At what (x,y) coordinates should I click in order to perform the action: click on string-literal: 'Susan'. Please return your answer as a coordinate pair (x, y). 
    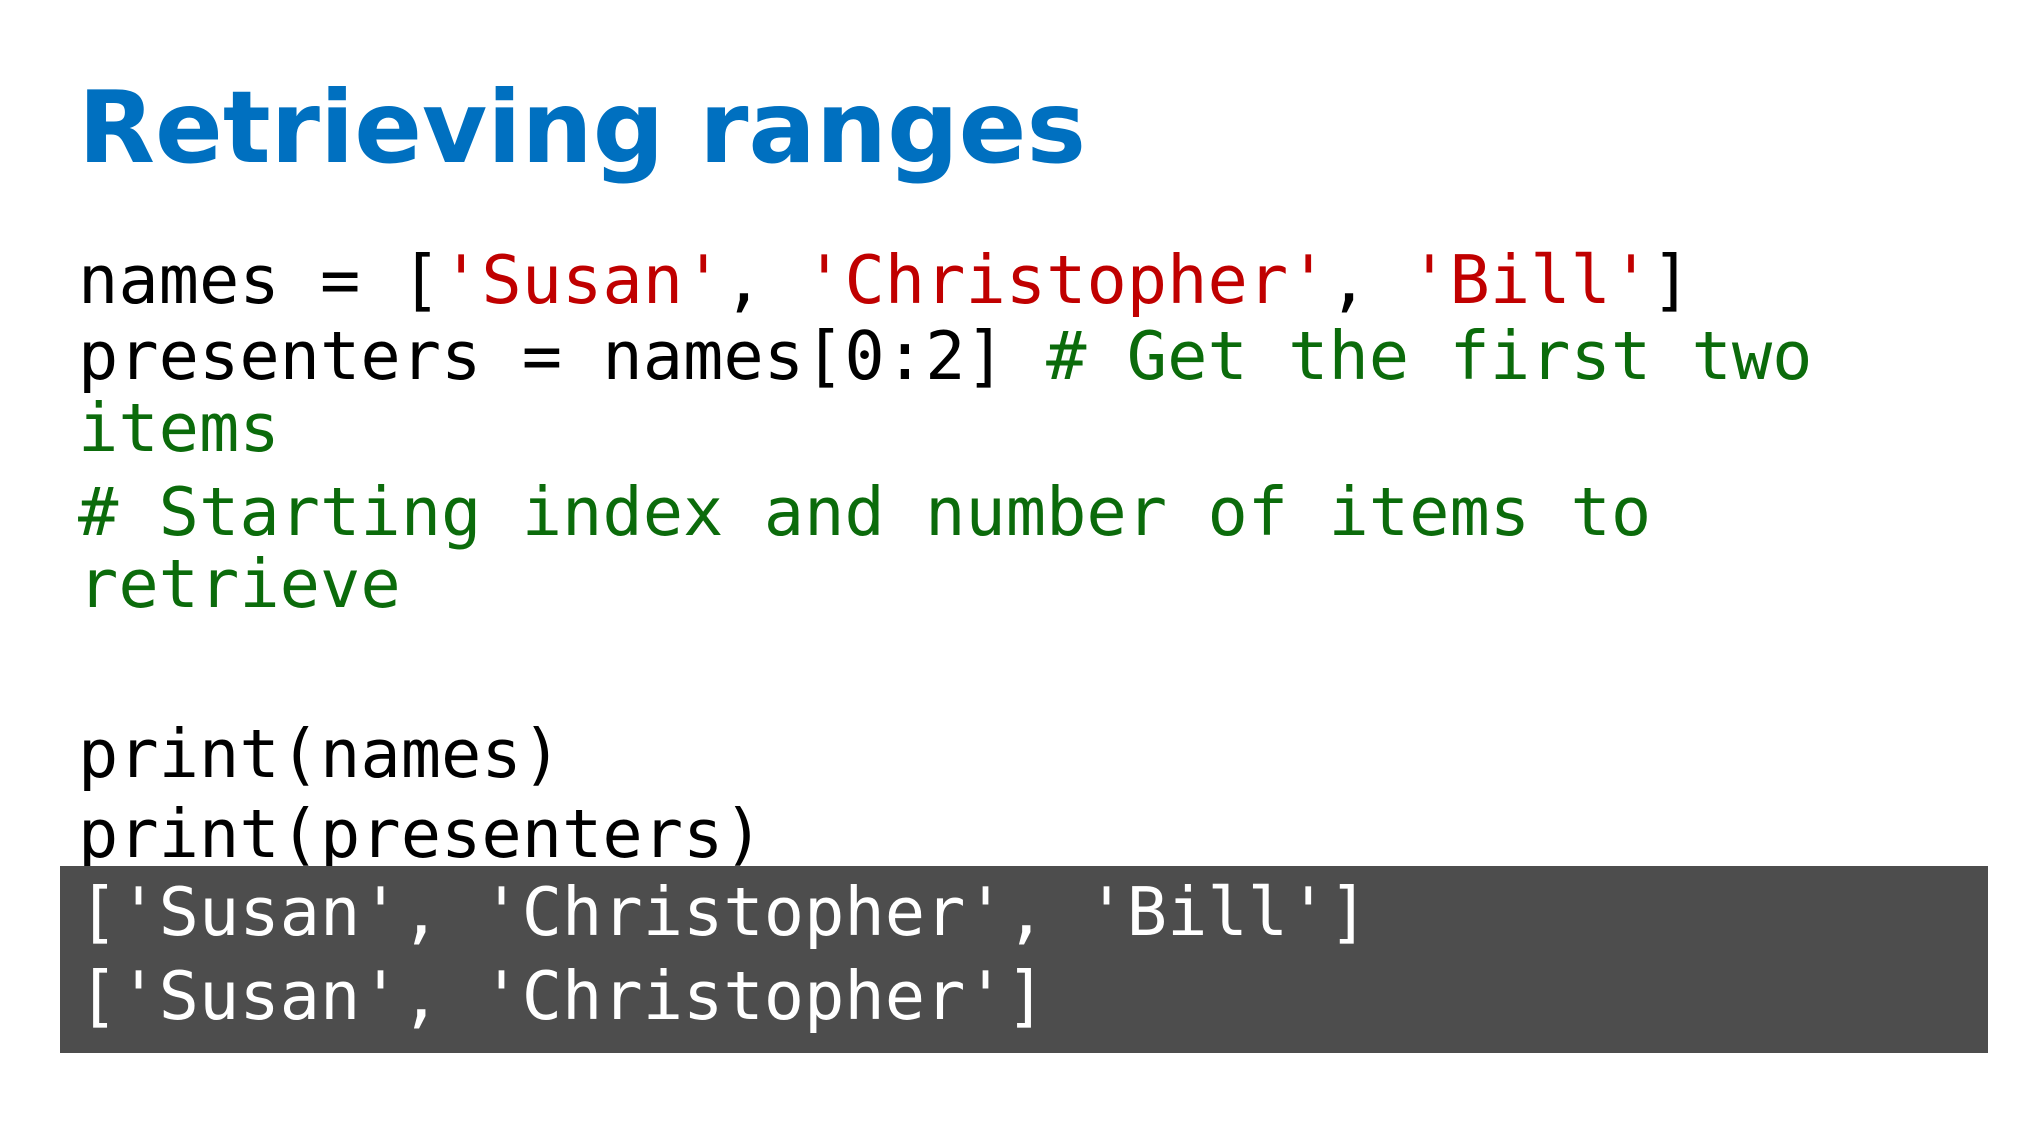
    Looking at the image, I should click on (582, 280).